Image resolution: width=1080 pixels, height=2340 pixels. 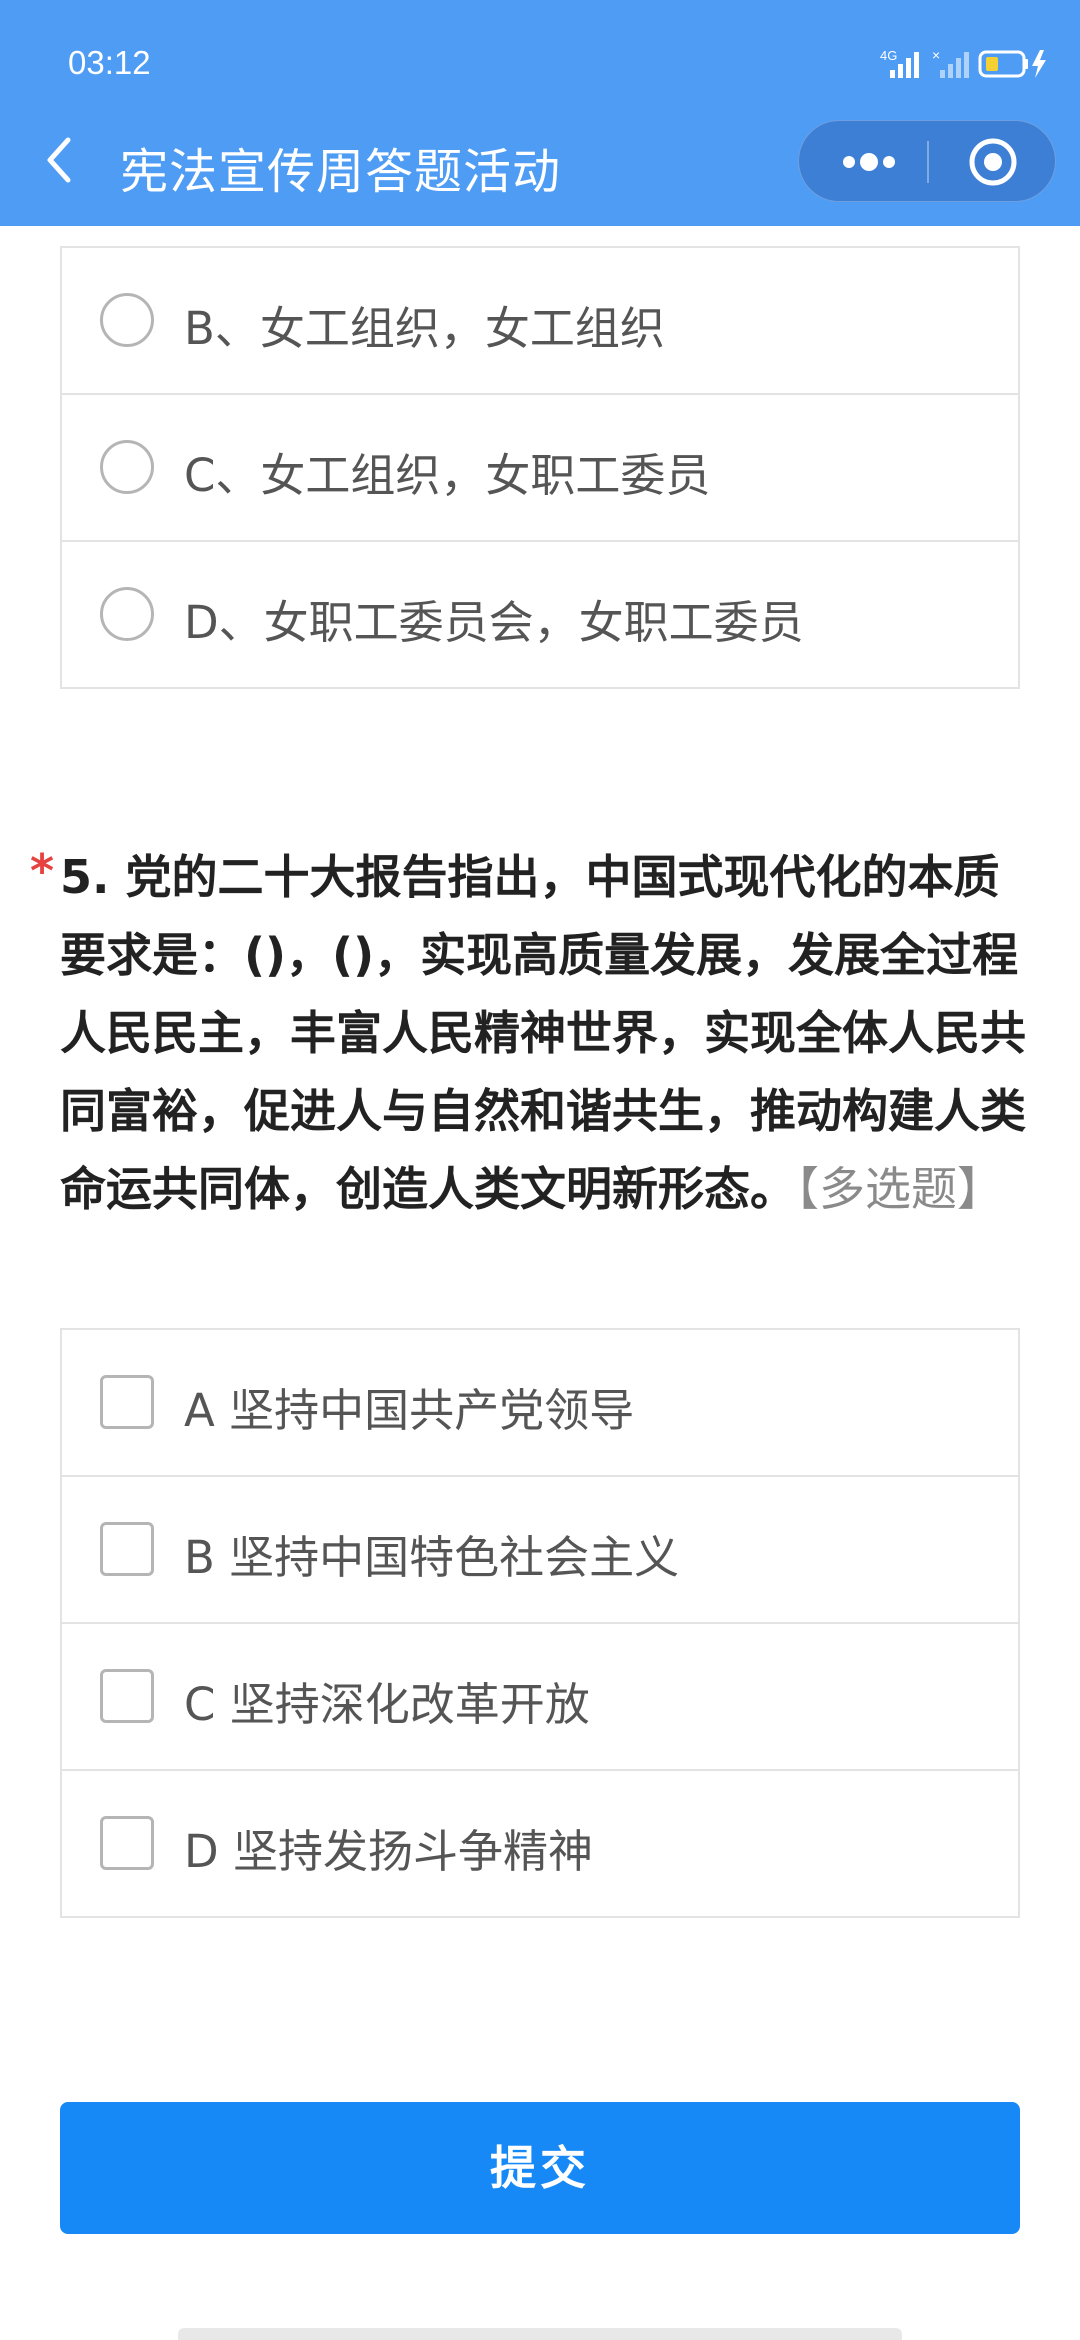 What do you see at coordinates (869, 162) in the screenshot?
I see `more-dots-icon` at bounding box center [869, 162].